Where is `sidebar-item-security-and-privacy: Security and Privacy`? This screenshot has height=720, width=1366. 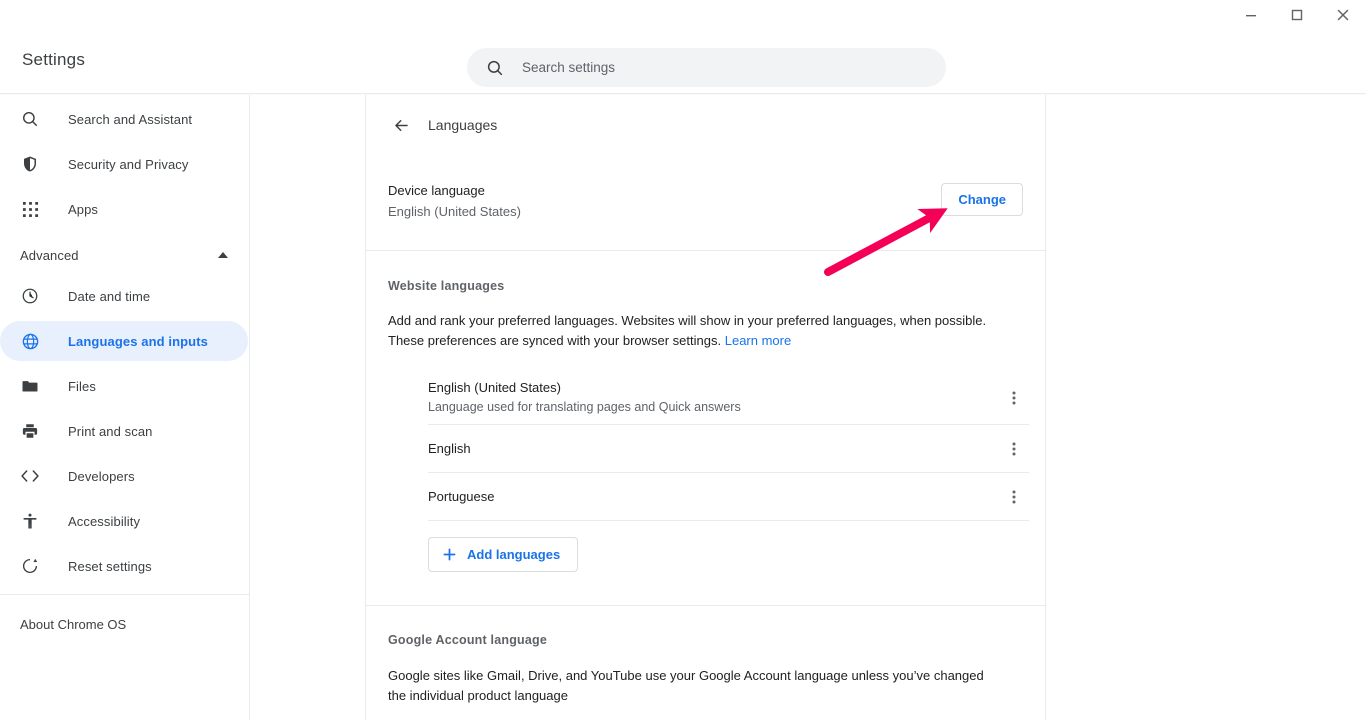 sidebar-item-security-and-privacy: Security and Privacy is located at coordinates (124, 164).